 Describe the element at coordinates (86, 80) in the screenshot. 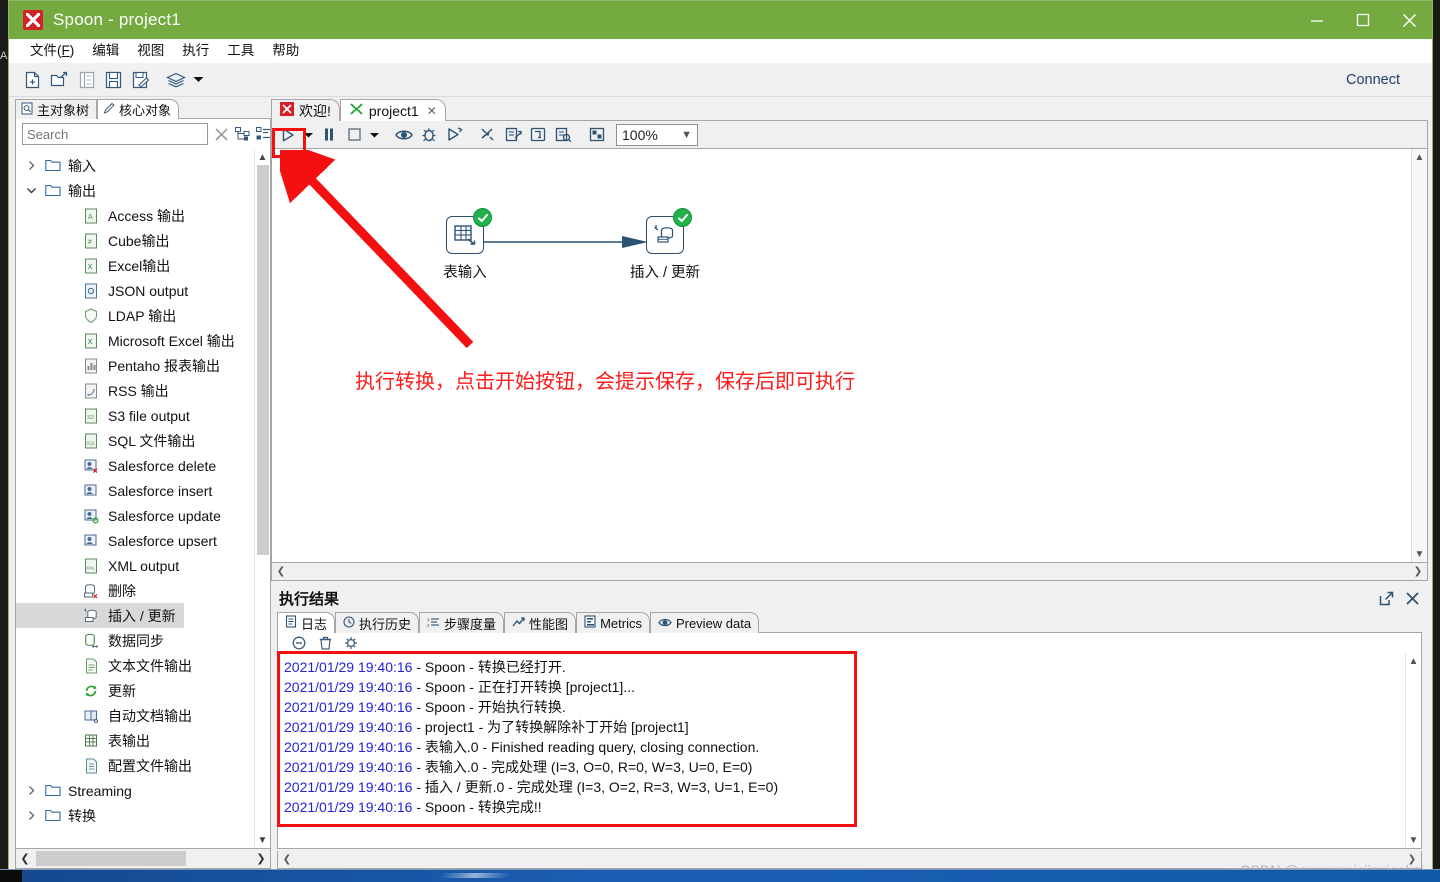

I see `explorer-icon` at that location.